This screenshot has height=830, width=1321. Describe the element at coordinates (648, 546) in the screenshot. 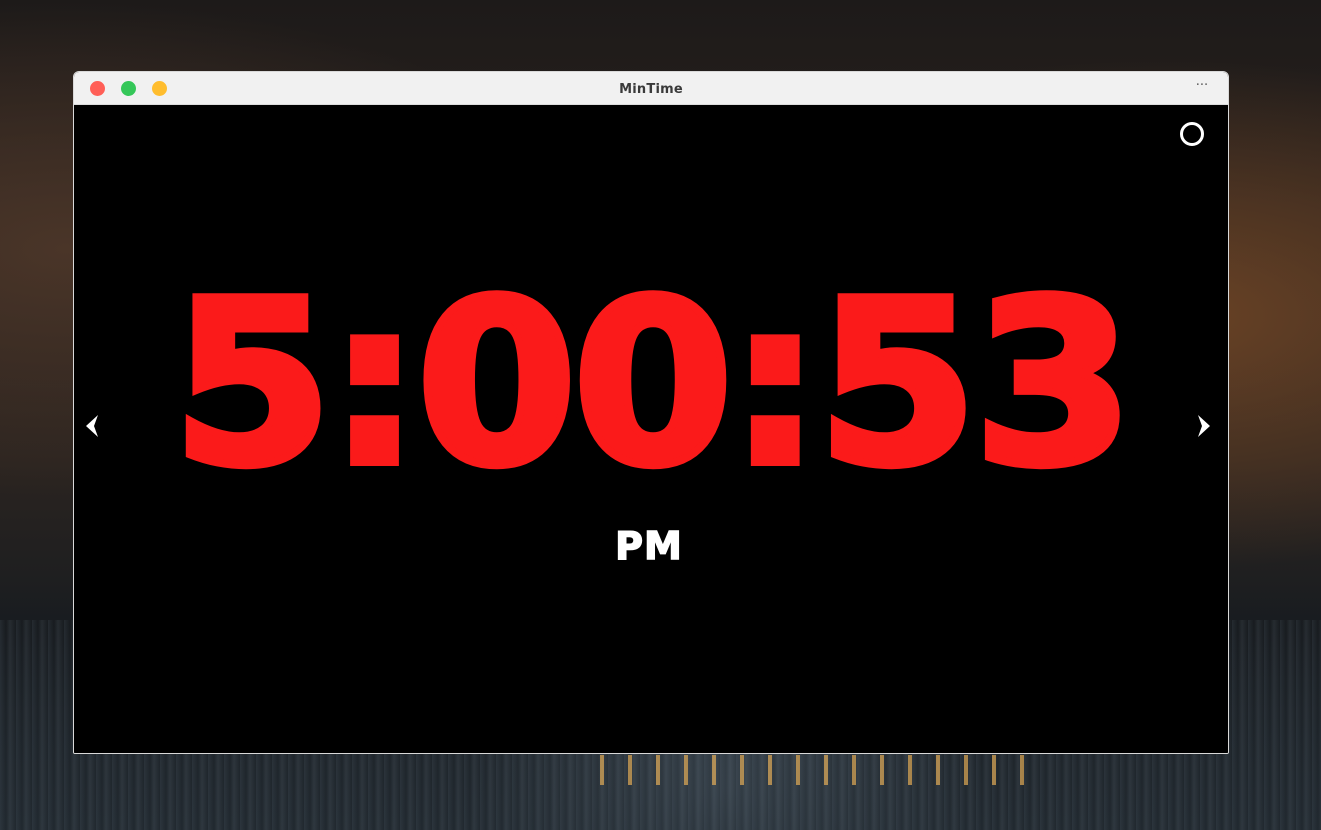

I see `clock-meridiem: PM` at that location.